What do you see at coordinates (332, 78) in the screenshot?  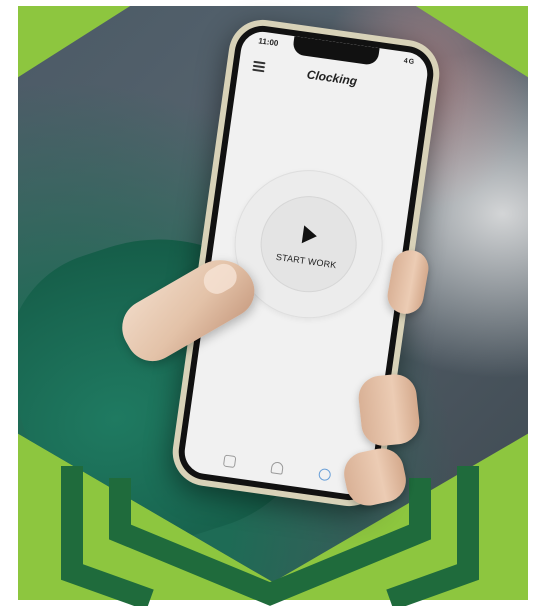 I see `app-title: Clocking` at bounding box center [332, 78].